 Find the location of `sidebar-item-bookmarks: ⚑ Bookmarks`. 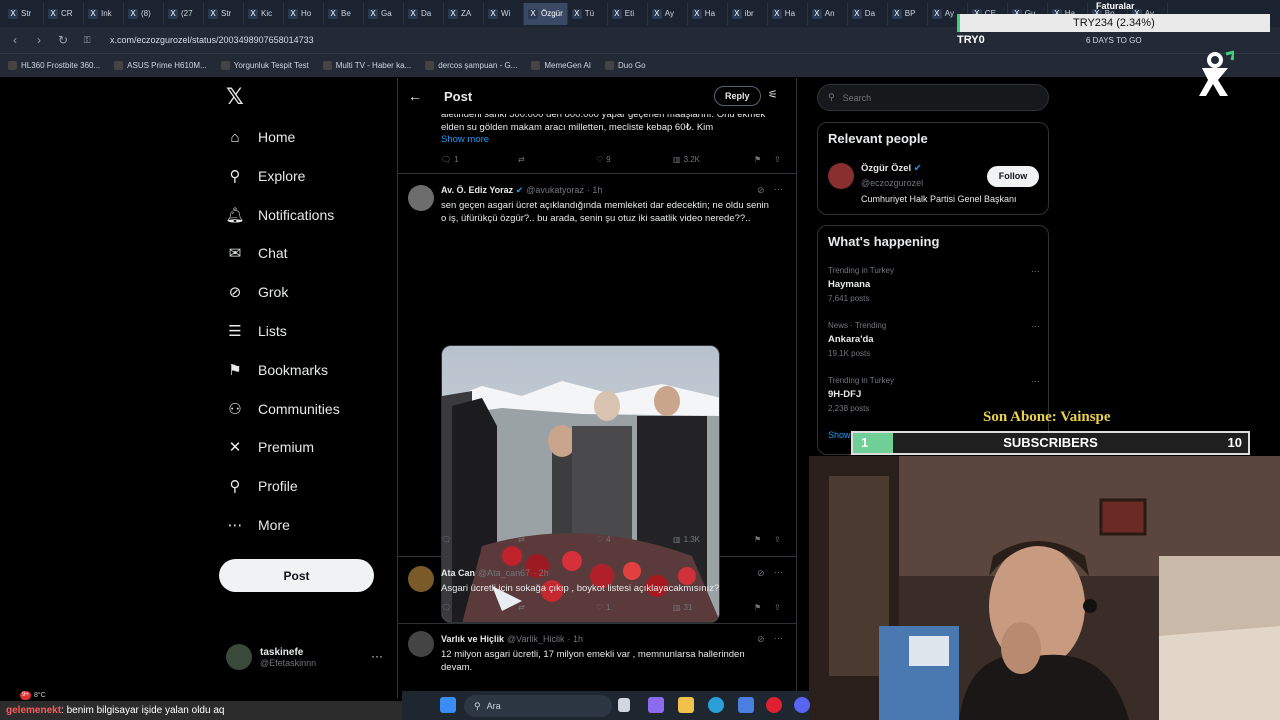

sidebar-item-bookmarks: ⚑ Bookmarks is located at coordinates (277, 370).